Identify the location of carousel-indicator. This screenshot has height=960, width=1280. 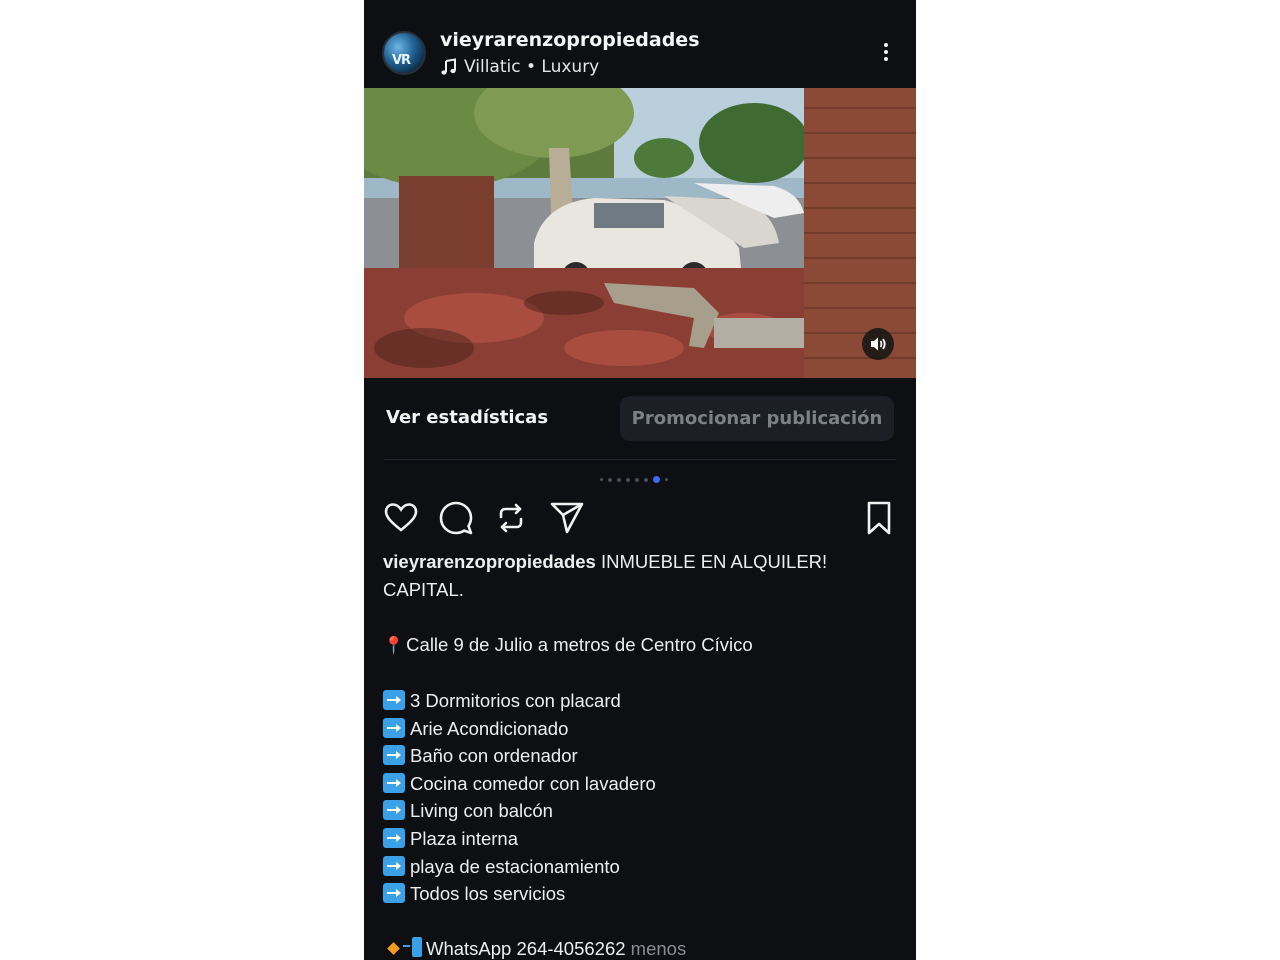
(634, 479).